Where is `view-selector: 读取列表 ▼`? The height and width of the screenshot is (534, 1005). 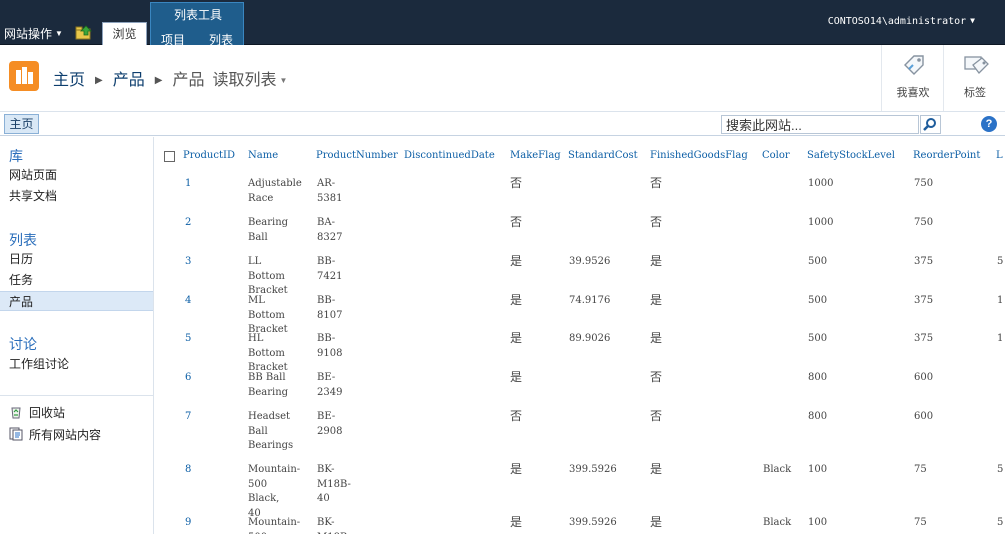 view-selector: 读取列表 ▼ is located at coordinates (249, 80).